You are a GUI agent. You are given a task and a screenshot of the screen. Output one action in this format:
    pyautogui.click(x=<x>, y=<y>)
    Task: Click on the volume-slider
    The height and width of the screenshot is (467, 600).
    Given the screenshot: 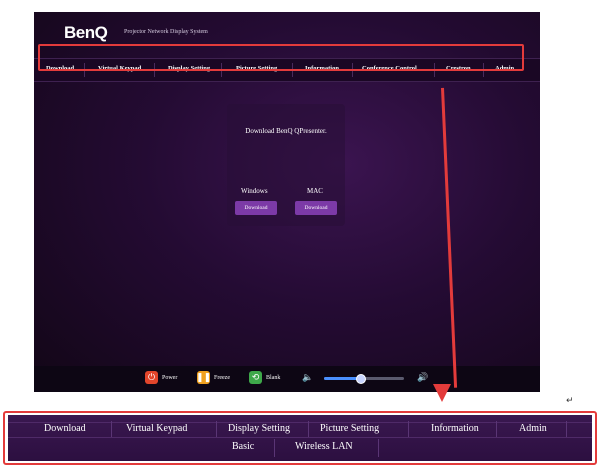 What is the action you would take?
    pyautogui.click(x=364, y=379)
    